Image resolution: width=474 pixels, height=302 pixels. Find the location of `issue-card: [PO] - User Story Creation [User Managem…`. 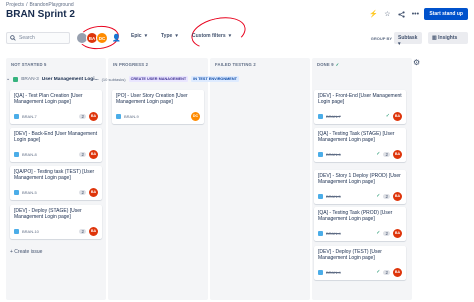

issue-card: [PO] - User Story Creation [User Managem… is located at coordinates (158, 107).